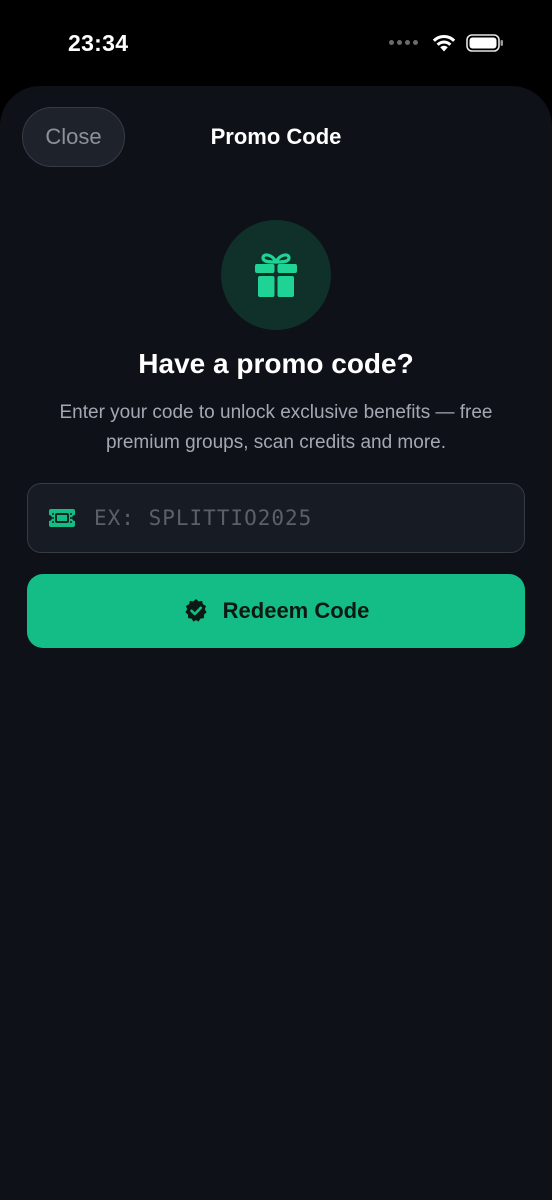  I want to click on gift-badge, so click(276, 275).